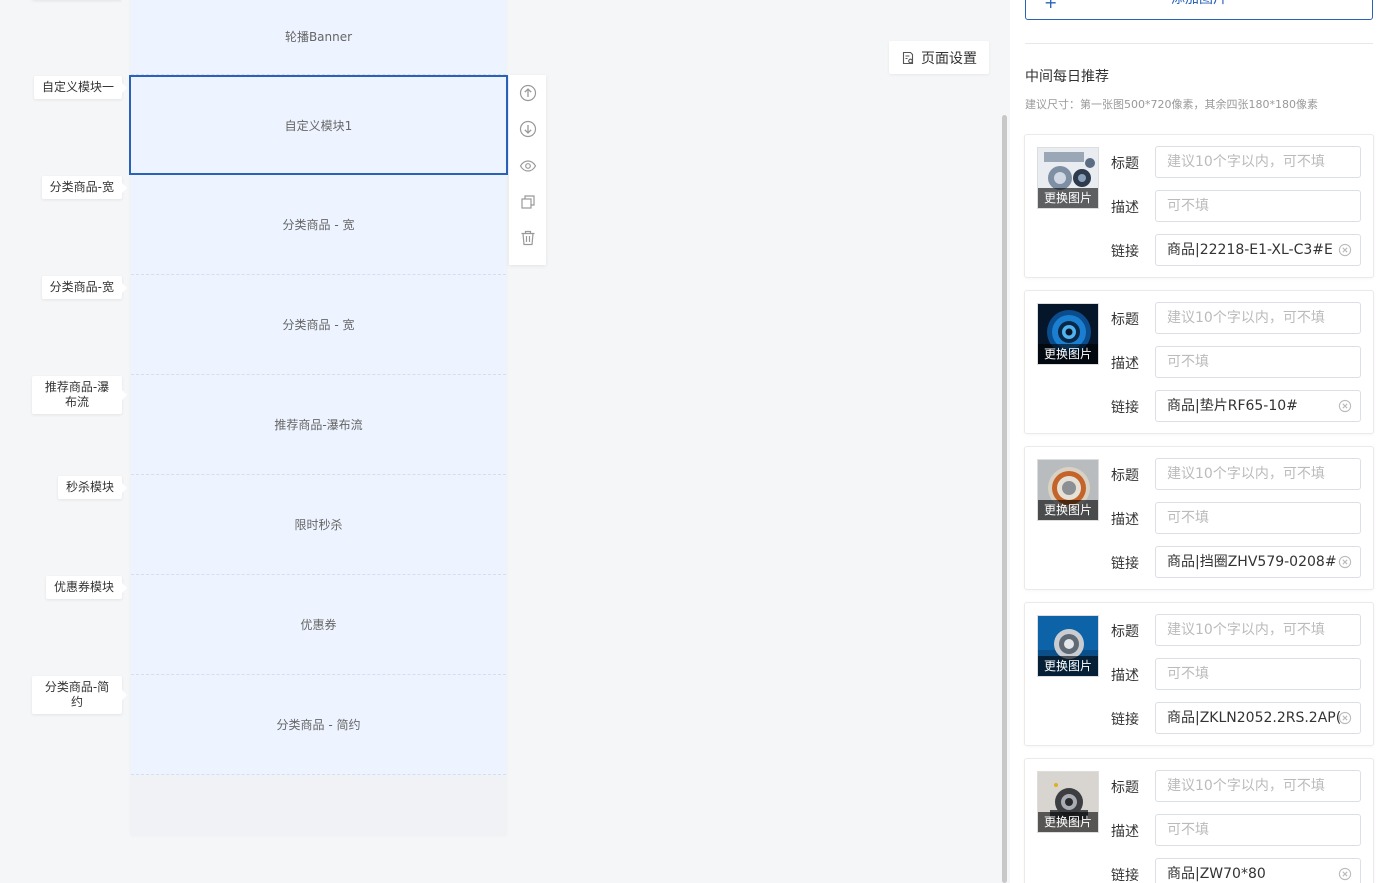 The height and width of the screenshot is (883, 1386). I want to click on module-recommend-waterfall: 推荐商品-瀑布流, so click(318, 425).